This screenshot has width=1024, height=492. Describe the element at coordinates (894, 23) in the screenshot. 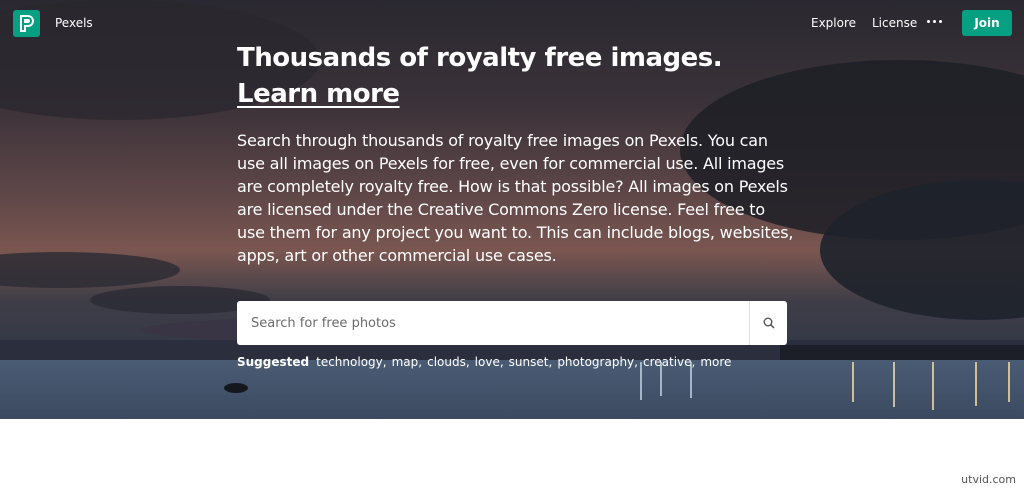

I see `nav-license-link: License` at that location.